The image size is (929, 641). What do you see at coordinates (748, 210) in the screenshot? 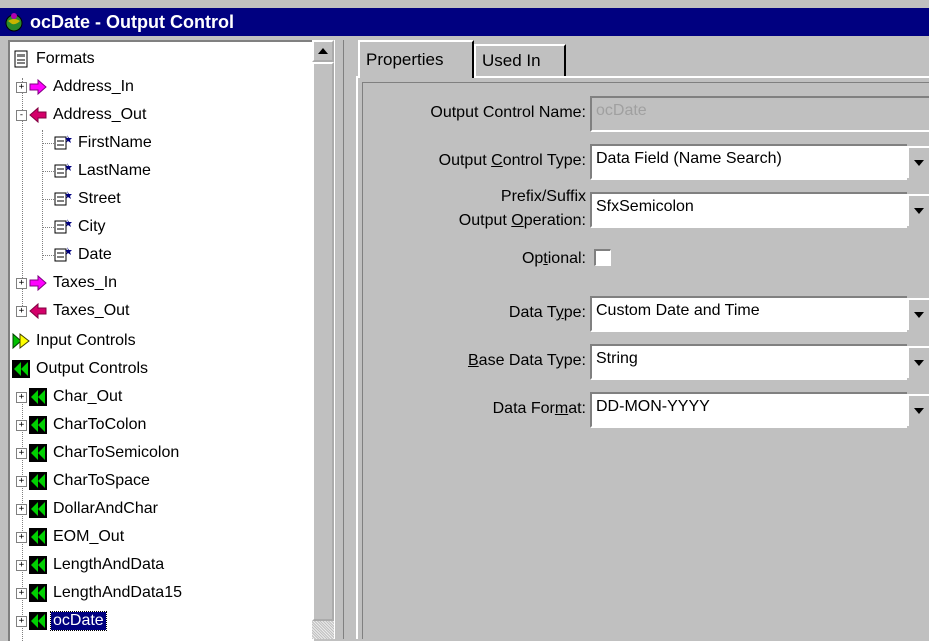
I see `output-operation-select: SfxSemicolon` at bounding box center [748, 210].